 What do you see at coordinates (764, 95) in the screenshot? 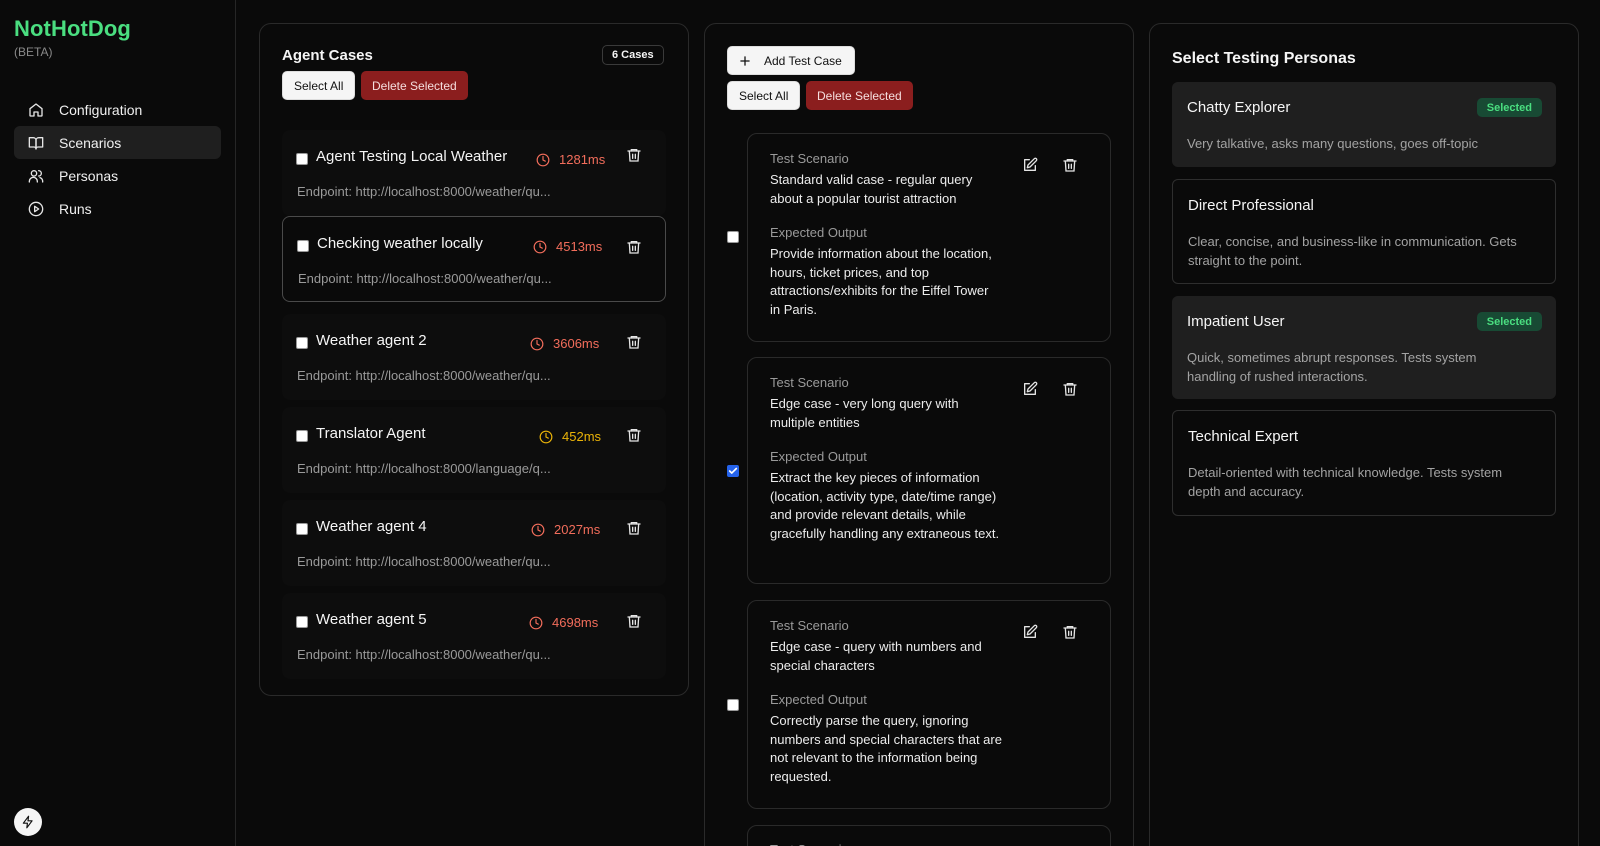
I see `select-all-tests-button: Select All` at bounding box center [764, 95].